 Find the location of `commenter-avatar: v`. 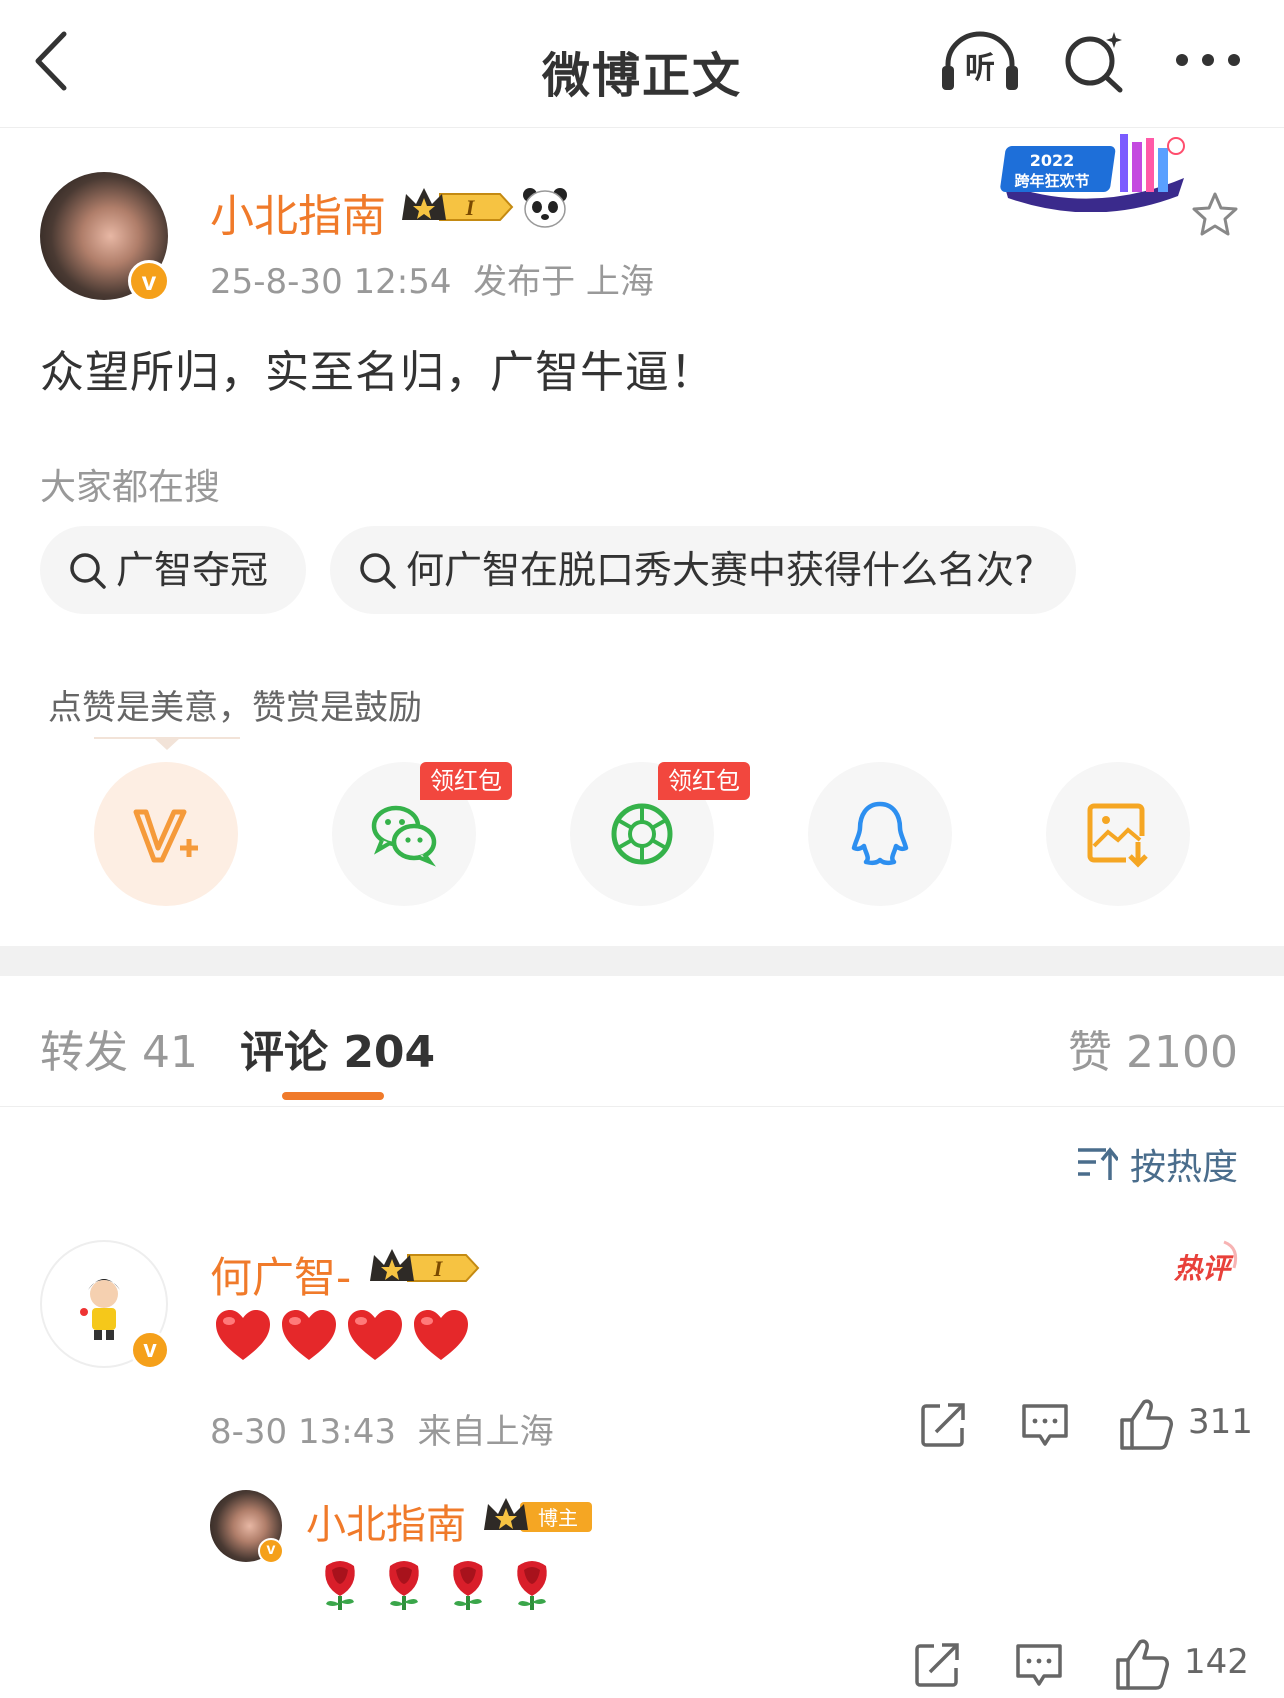

commenter-avatar: v is located at coordinates (105, 1305).